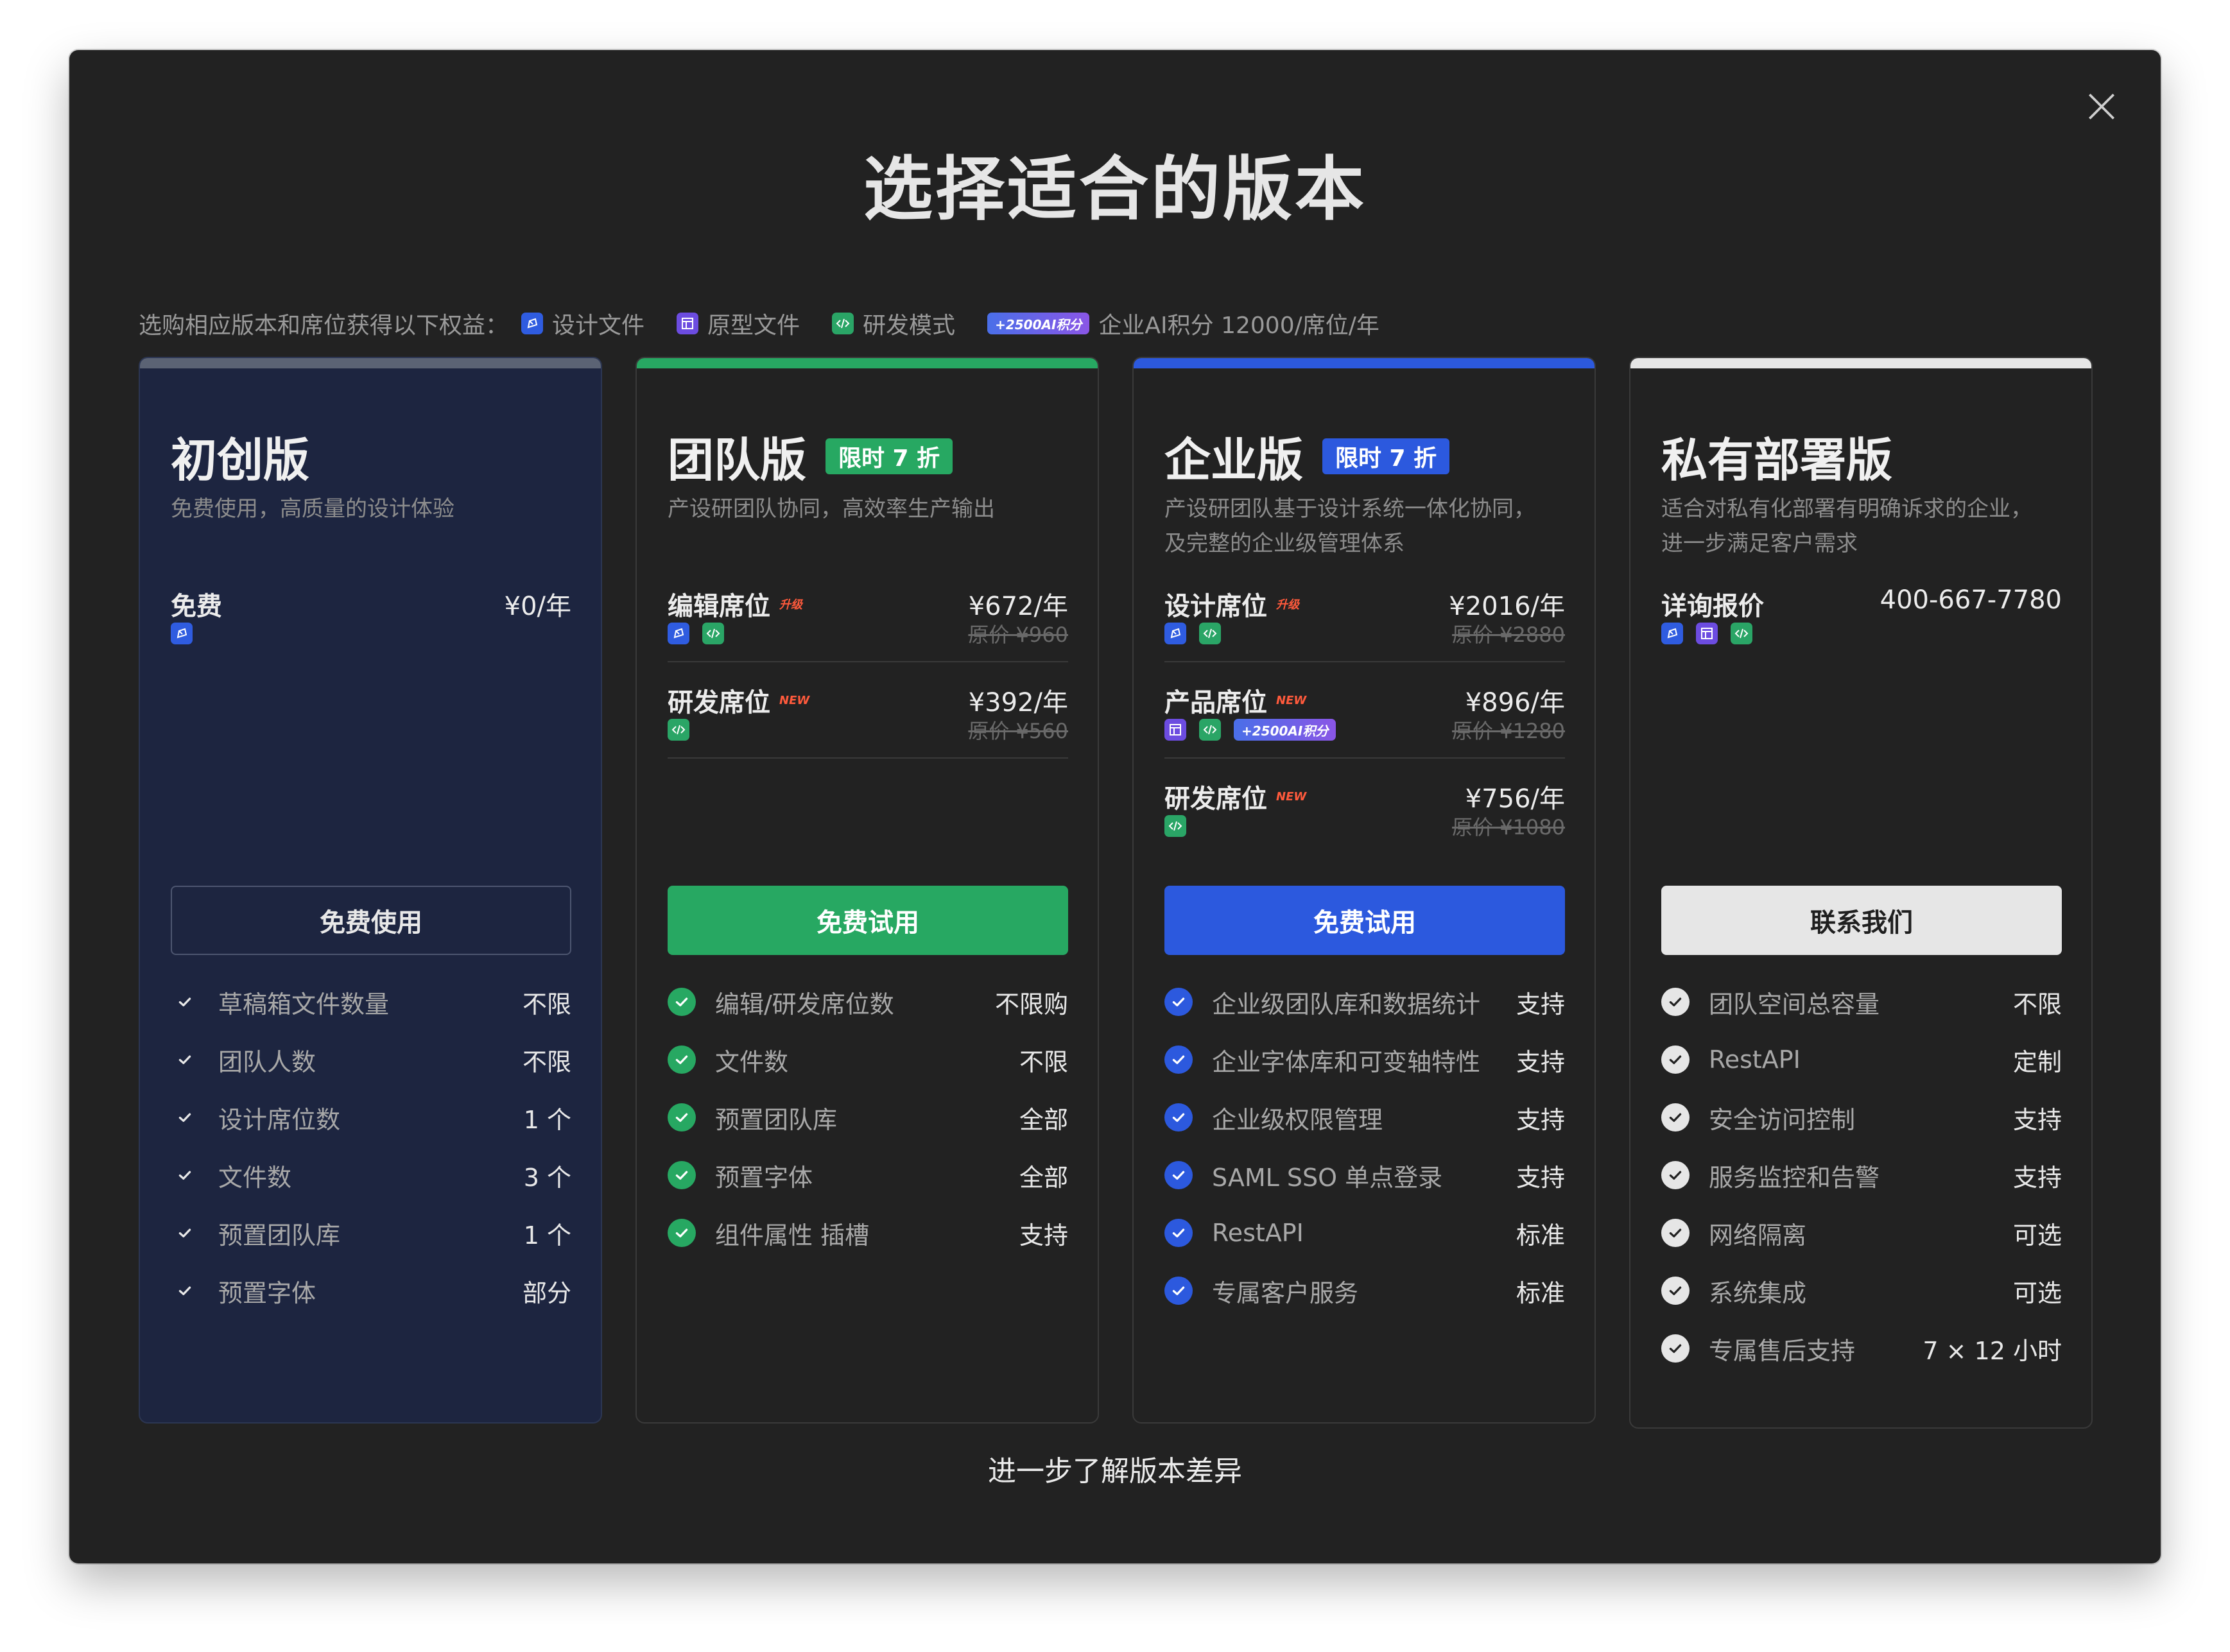 This screenshot has width=2230, height=1652. I want to click on feature-row: 预置团队库 1 个, so click(371, 1233).